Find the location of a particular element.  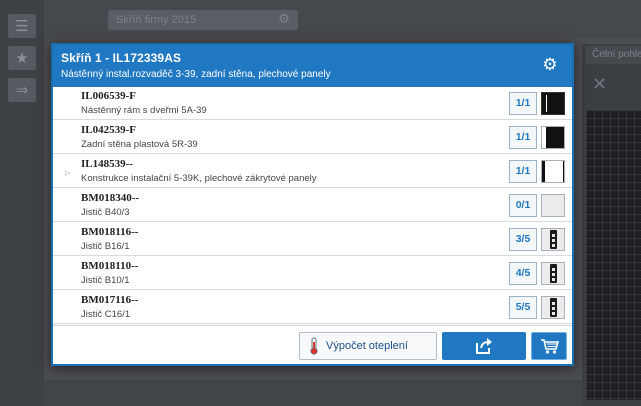

settings-gear-icon: ⚙ is located at coordinates (550, 65).